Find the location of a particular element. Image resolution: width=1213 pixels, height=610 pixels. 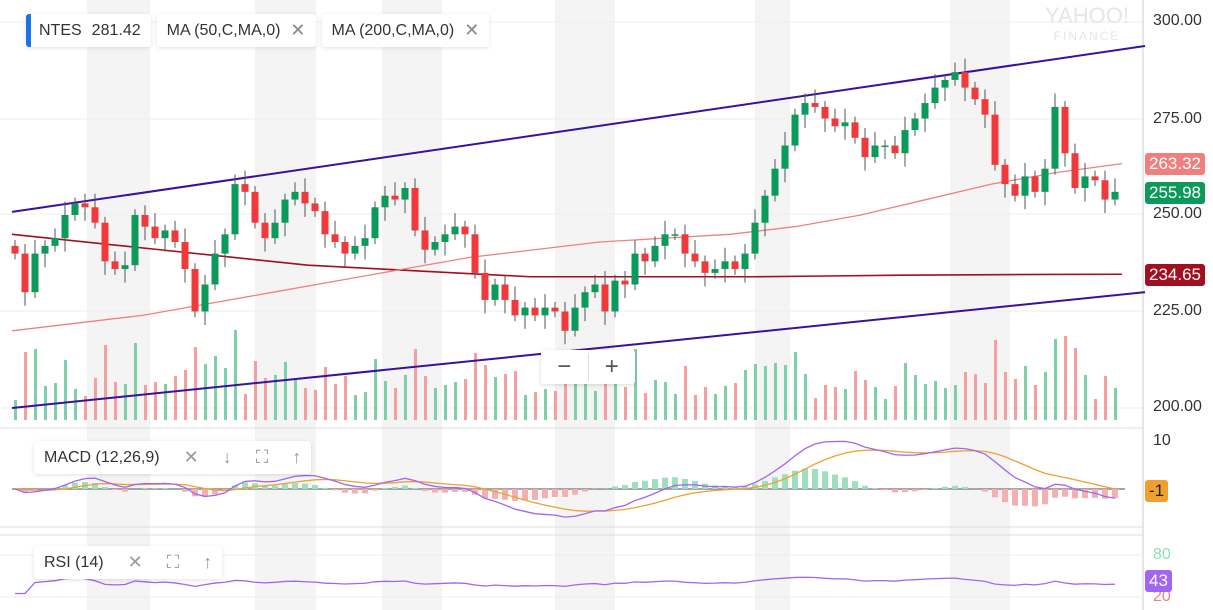

ma200-chip: MA (200,C,MA,0) ✕ is located at coordinates (405, 30).